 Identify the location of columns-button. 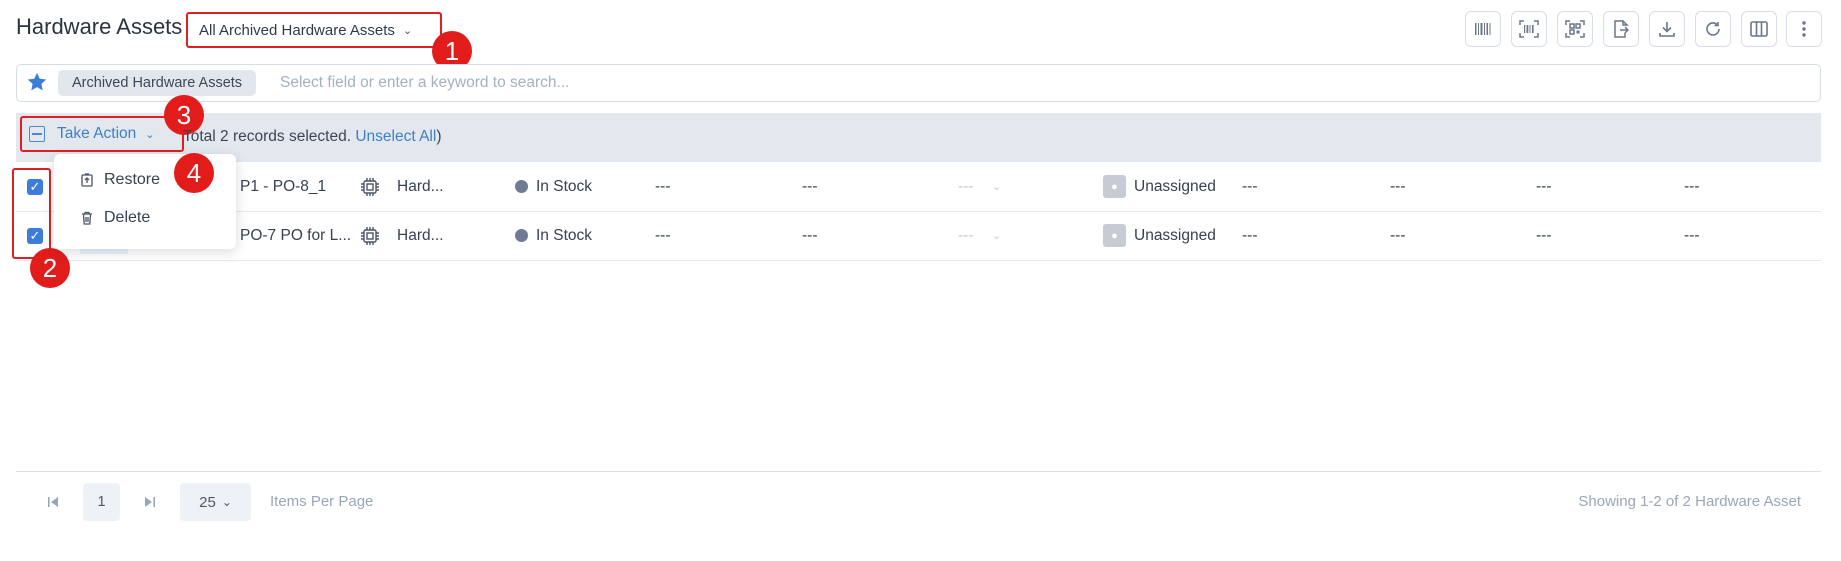
(1759, 29).